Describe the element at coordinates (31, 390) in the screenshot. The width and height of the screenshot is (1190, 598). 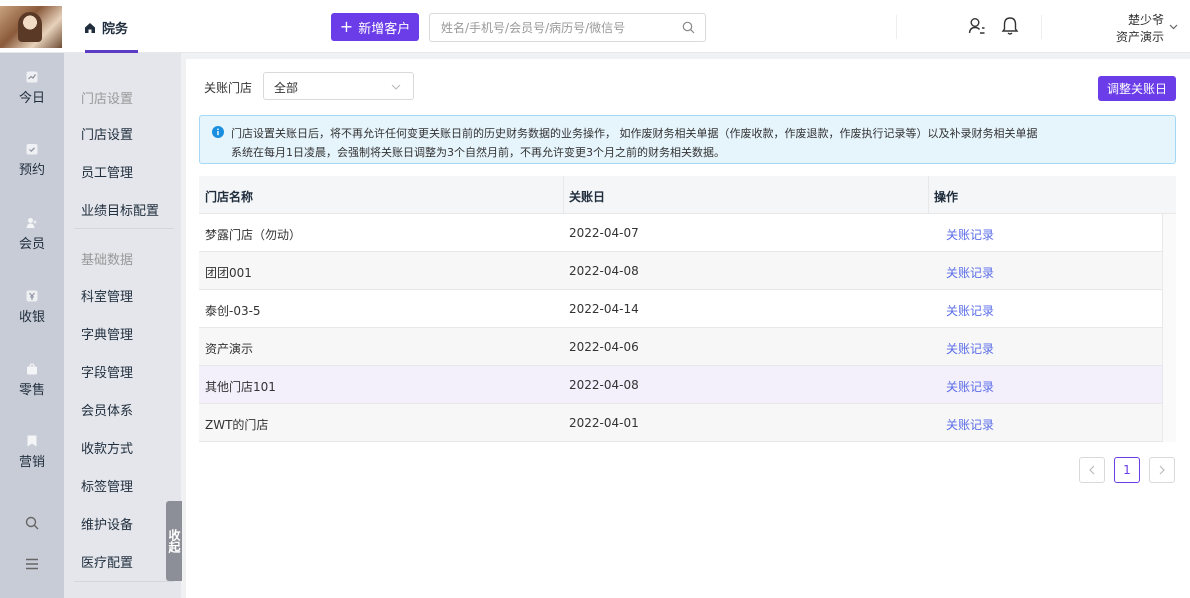
I see `sidebar-item-label: 零售` at that location.